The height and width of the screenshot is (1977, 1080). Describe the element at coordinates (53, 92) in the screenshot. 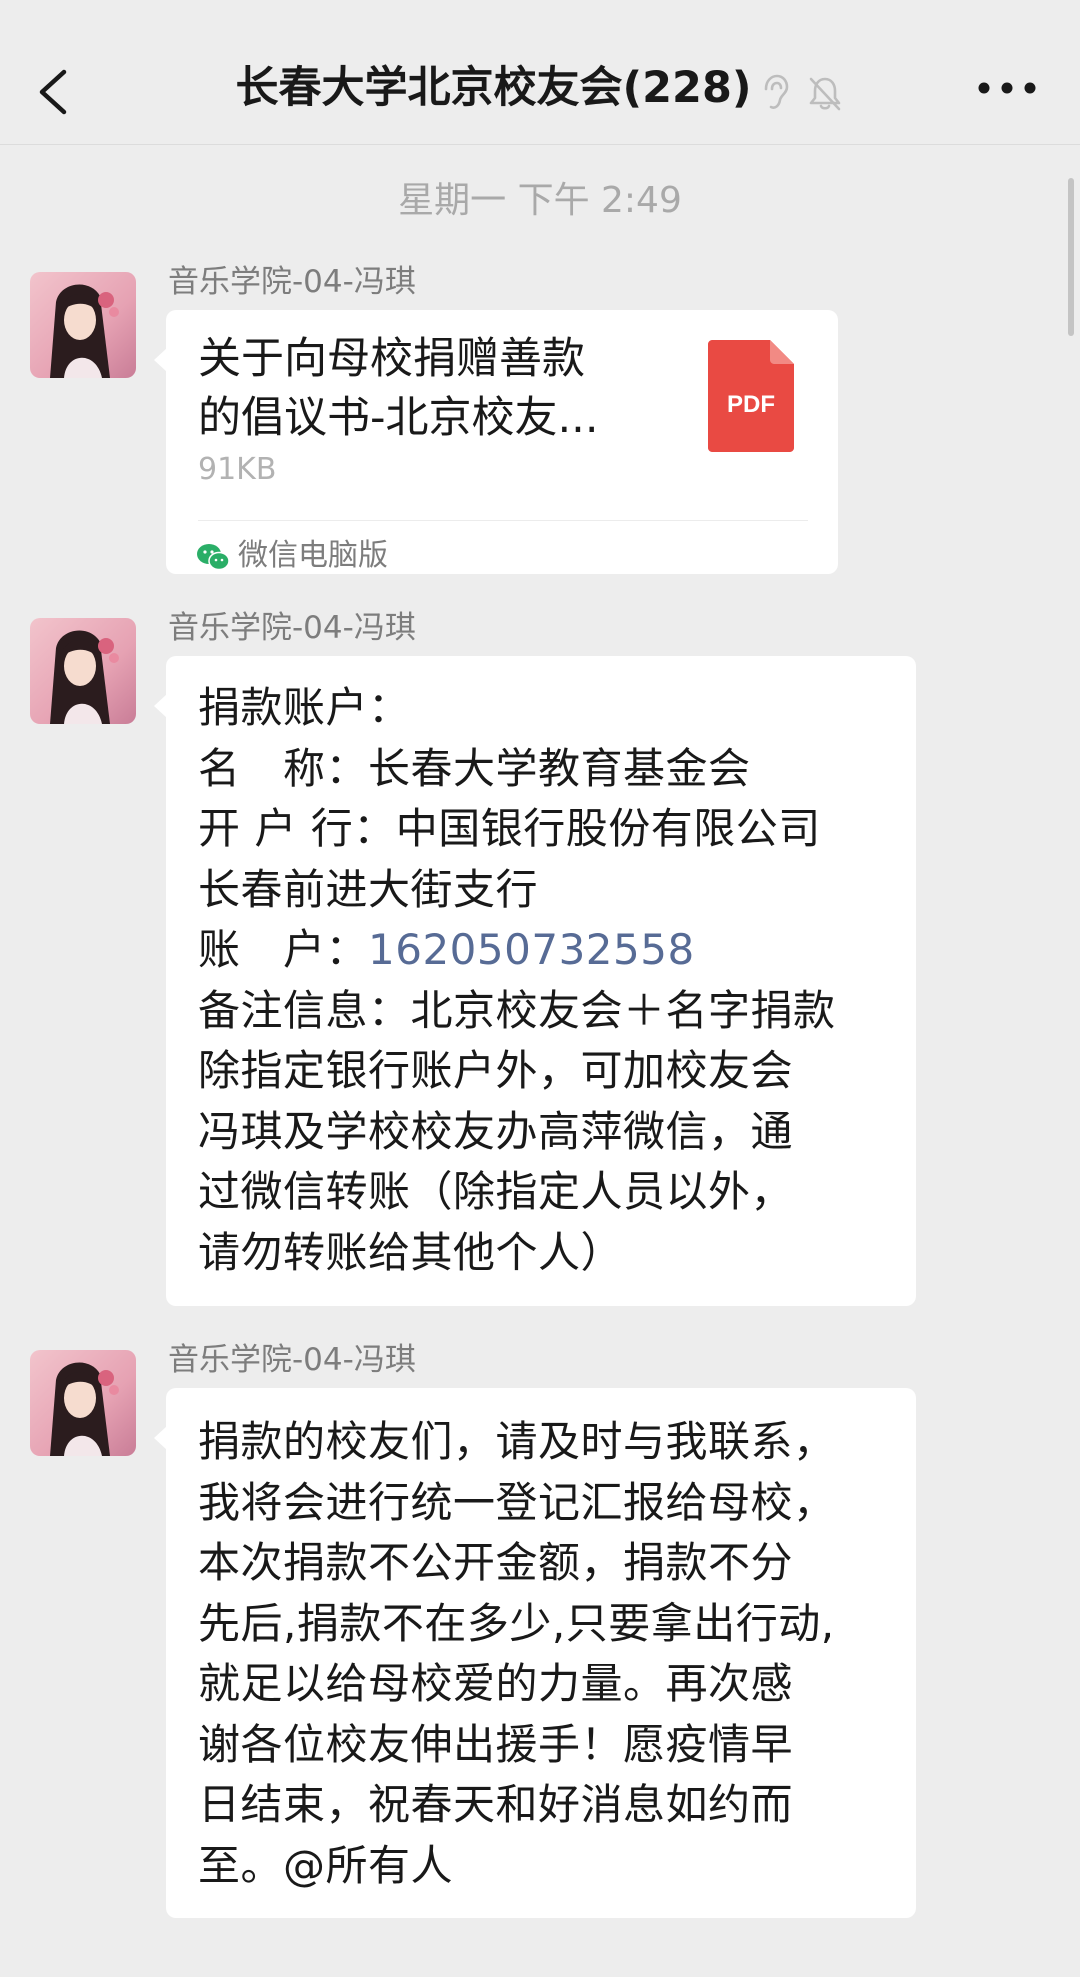

I see `back-chevron-icon` at that location.